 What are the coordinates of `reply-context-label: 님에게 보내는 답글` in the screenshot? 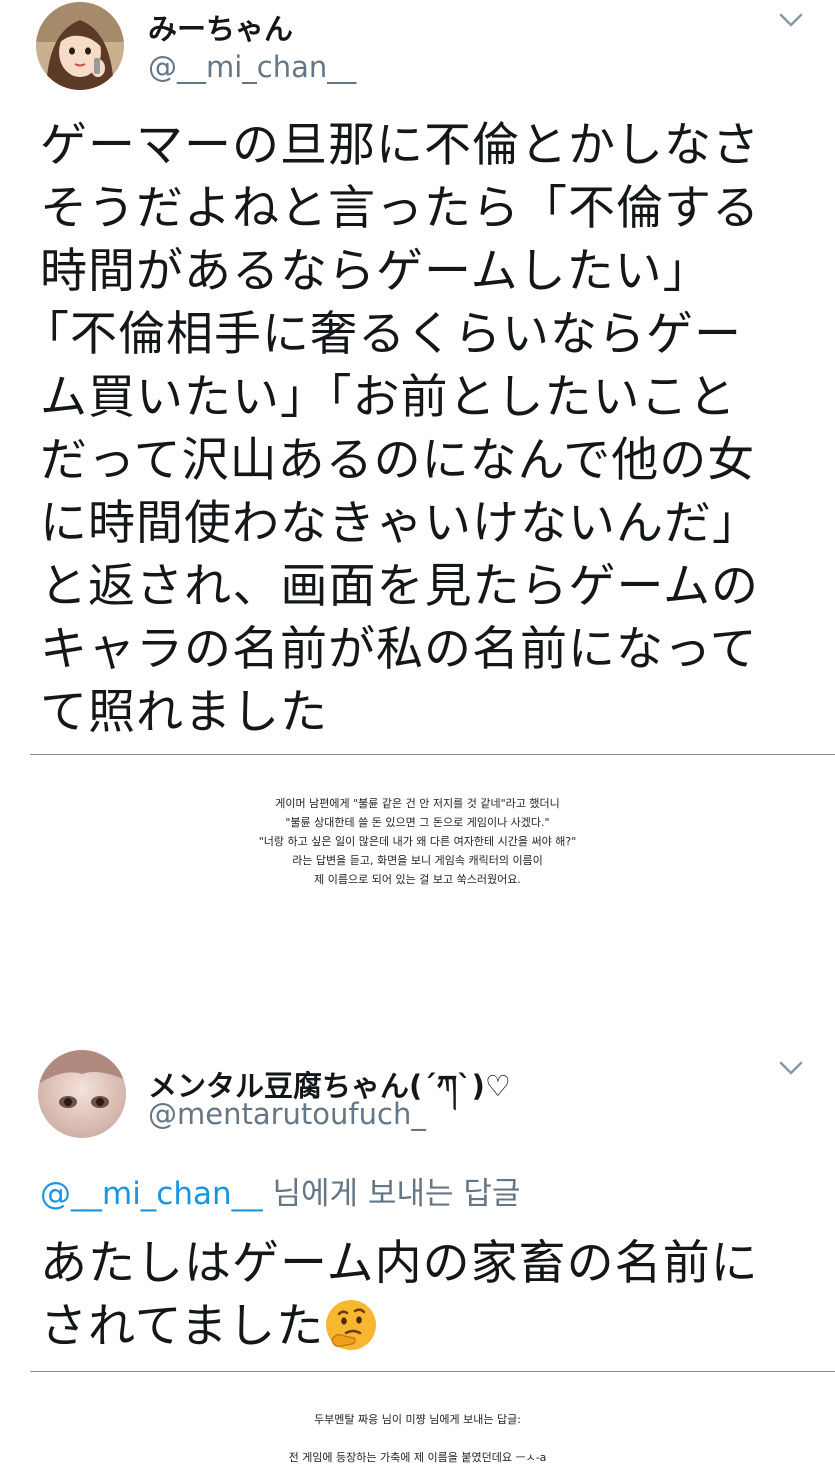 It's located at (391, 1194).